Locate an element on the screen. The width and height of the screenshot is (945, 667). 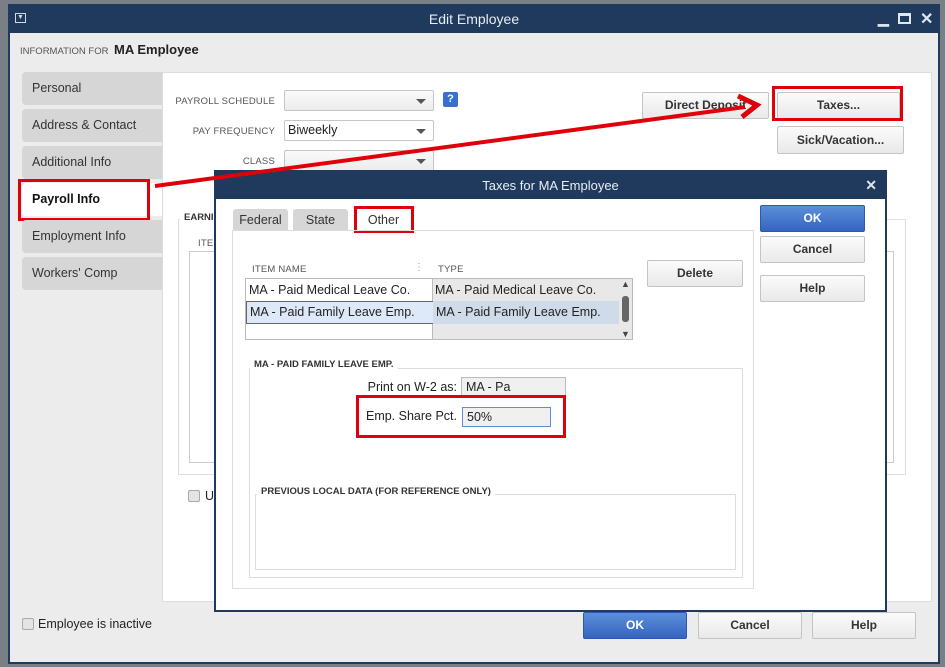
annotation-arrow is located at coordinates (458, 140).